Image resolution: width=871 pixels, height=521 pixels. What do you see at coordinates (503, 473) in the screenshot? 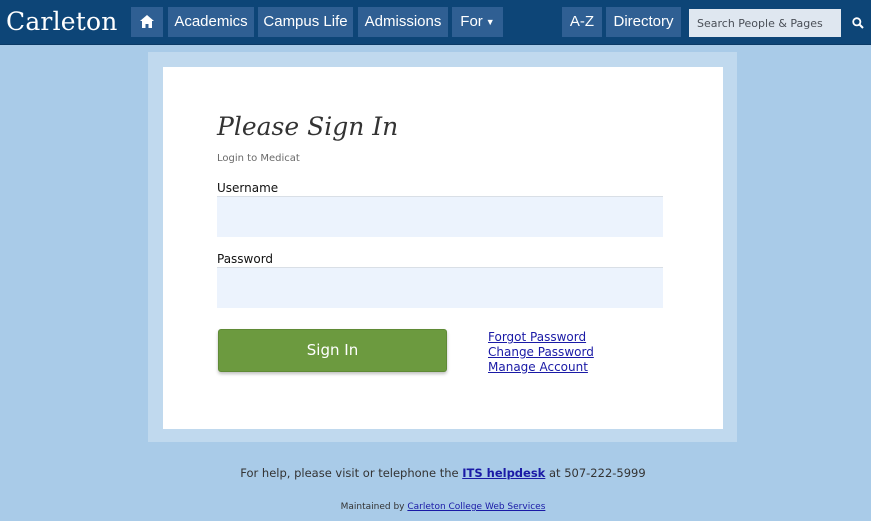
I see `its-helpdesk-link: ITS helpdesk` at bounding box center [503, 473].